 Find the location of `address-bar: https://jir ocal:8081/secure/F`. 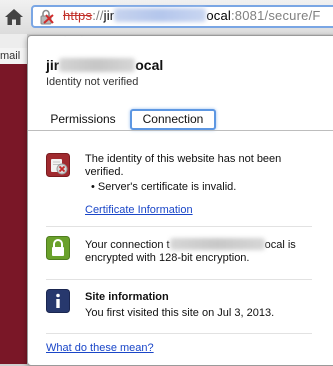

address-bar: https://jir ocal:8081/secure/F is located at coordinates (182, 16).